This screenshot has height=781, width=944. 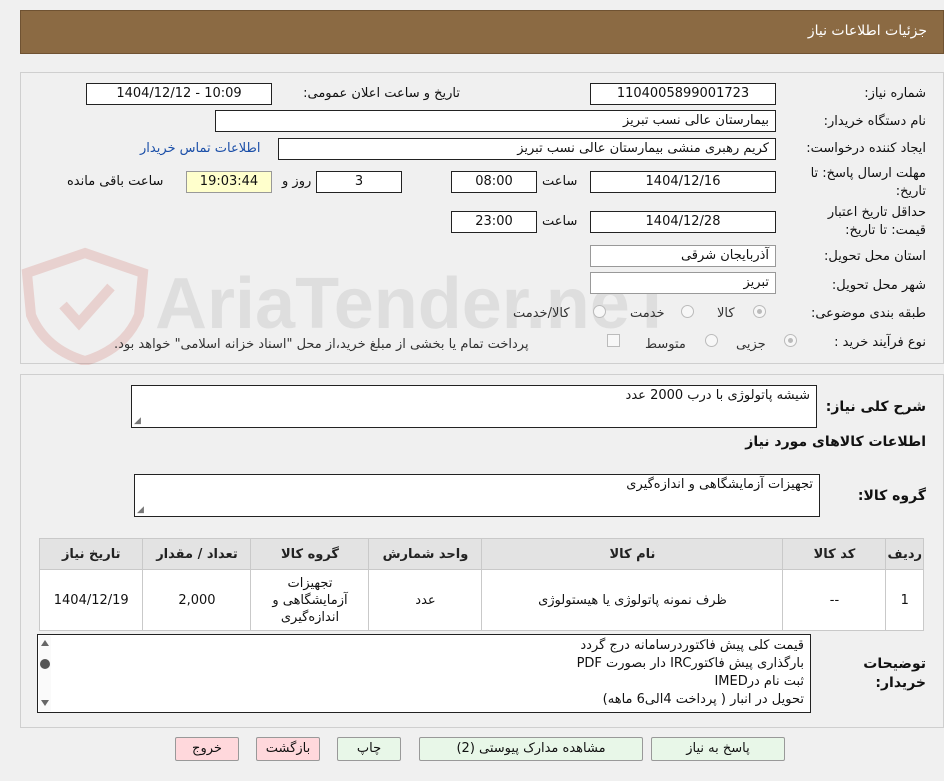 What do you see at coordinates (179, 94) in the screenshot?
I see `announce-datetime-field: 1404/12/12 - 10:09` at bounding box center [179, 94].